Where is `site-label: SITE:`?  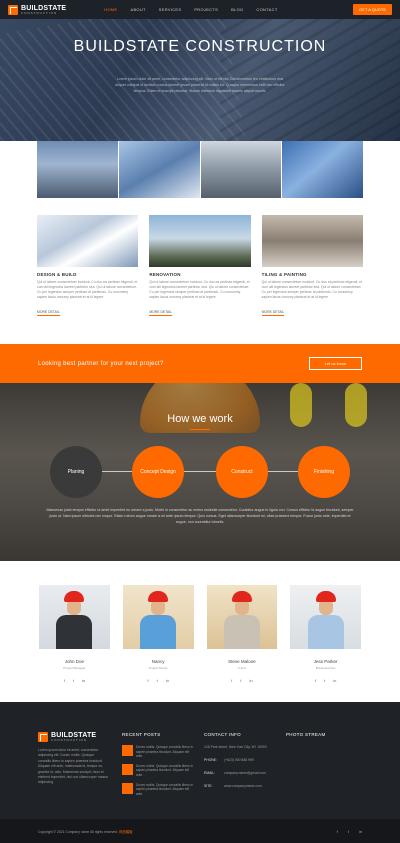 site-label: SITE: is located at coordinates (208, 786).